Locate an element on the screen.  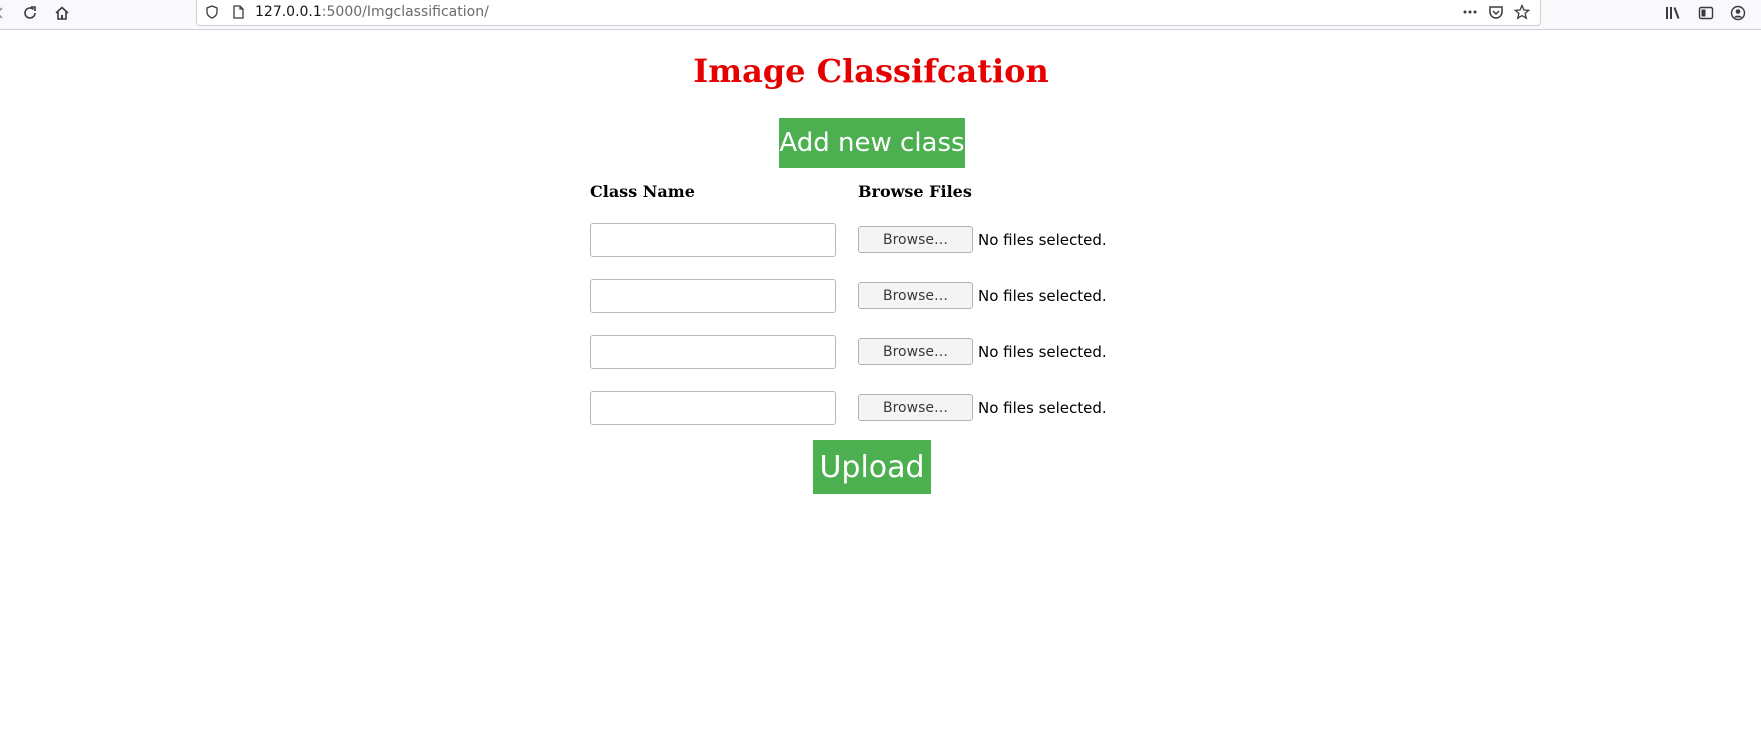
url-text: 127.0.0.1:5000/Imgclassification/ is located at coordinates (372, 12).